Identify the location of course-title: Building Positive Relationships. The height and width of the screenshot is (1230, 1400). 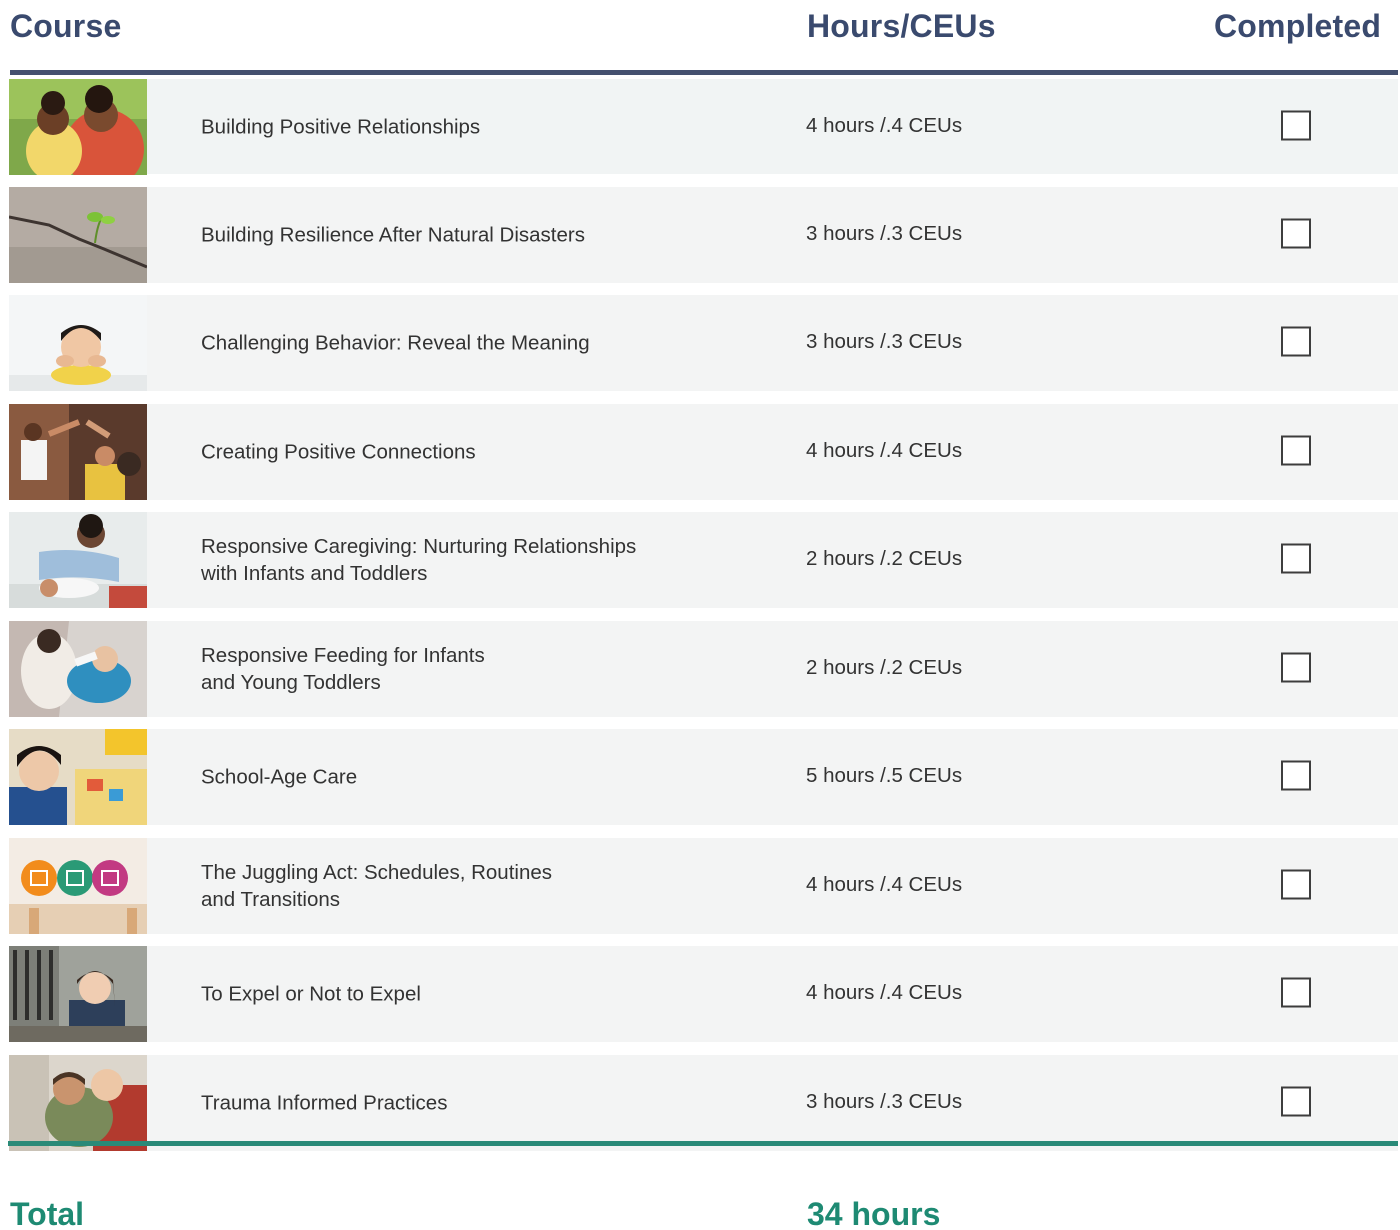
(341, 126).